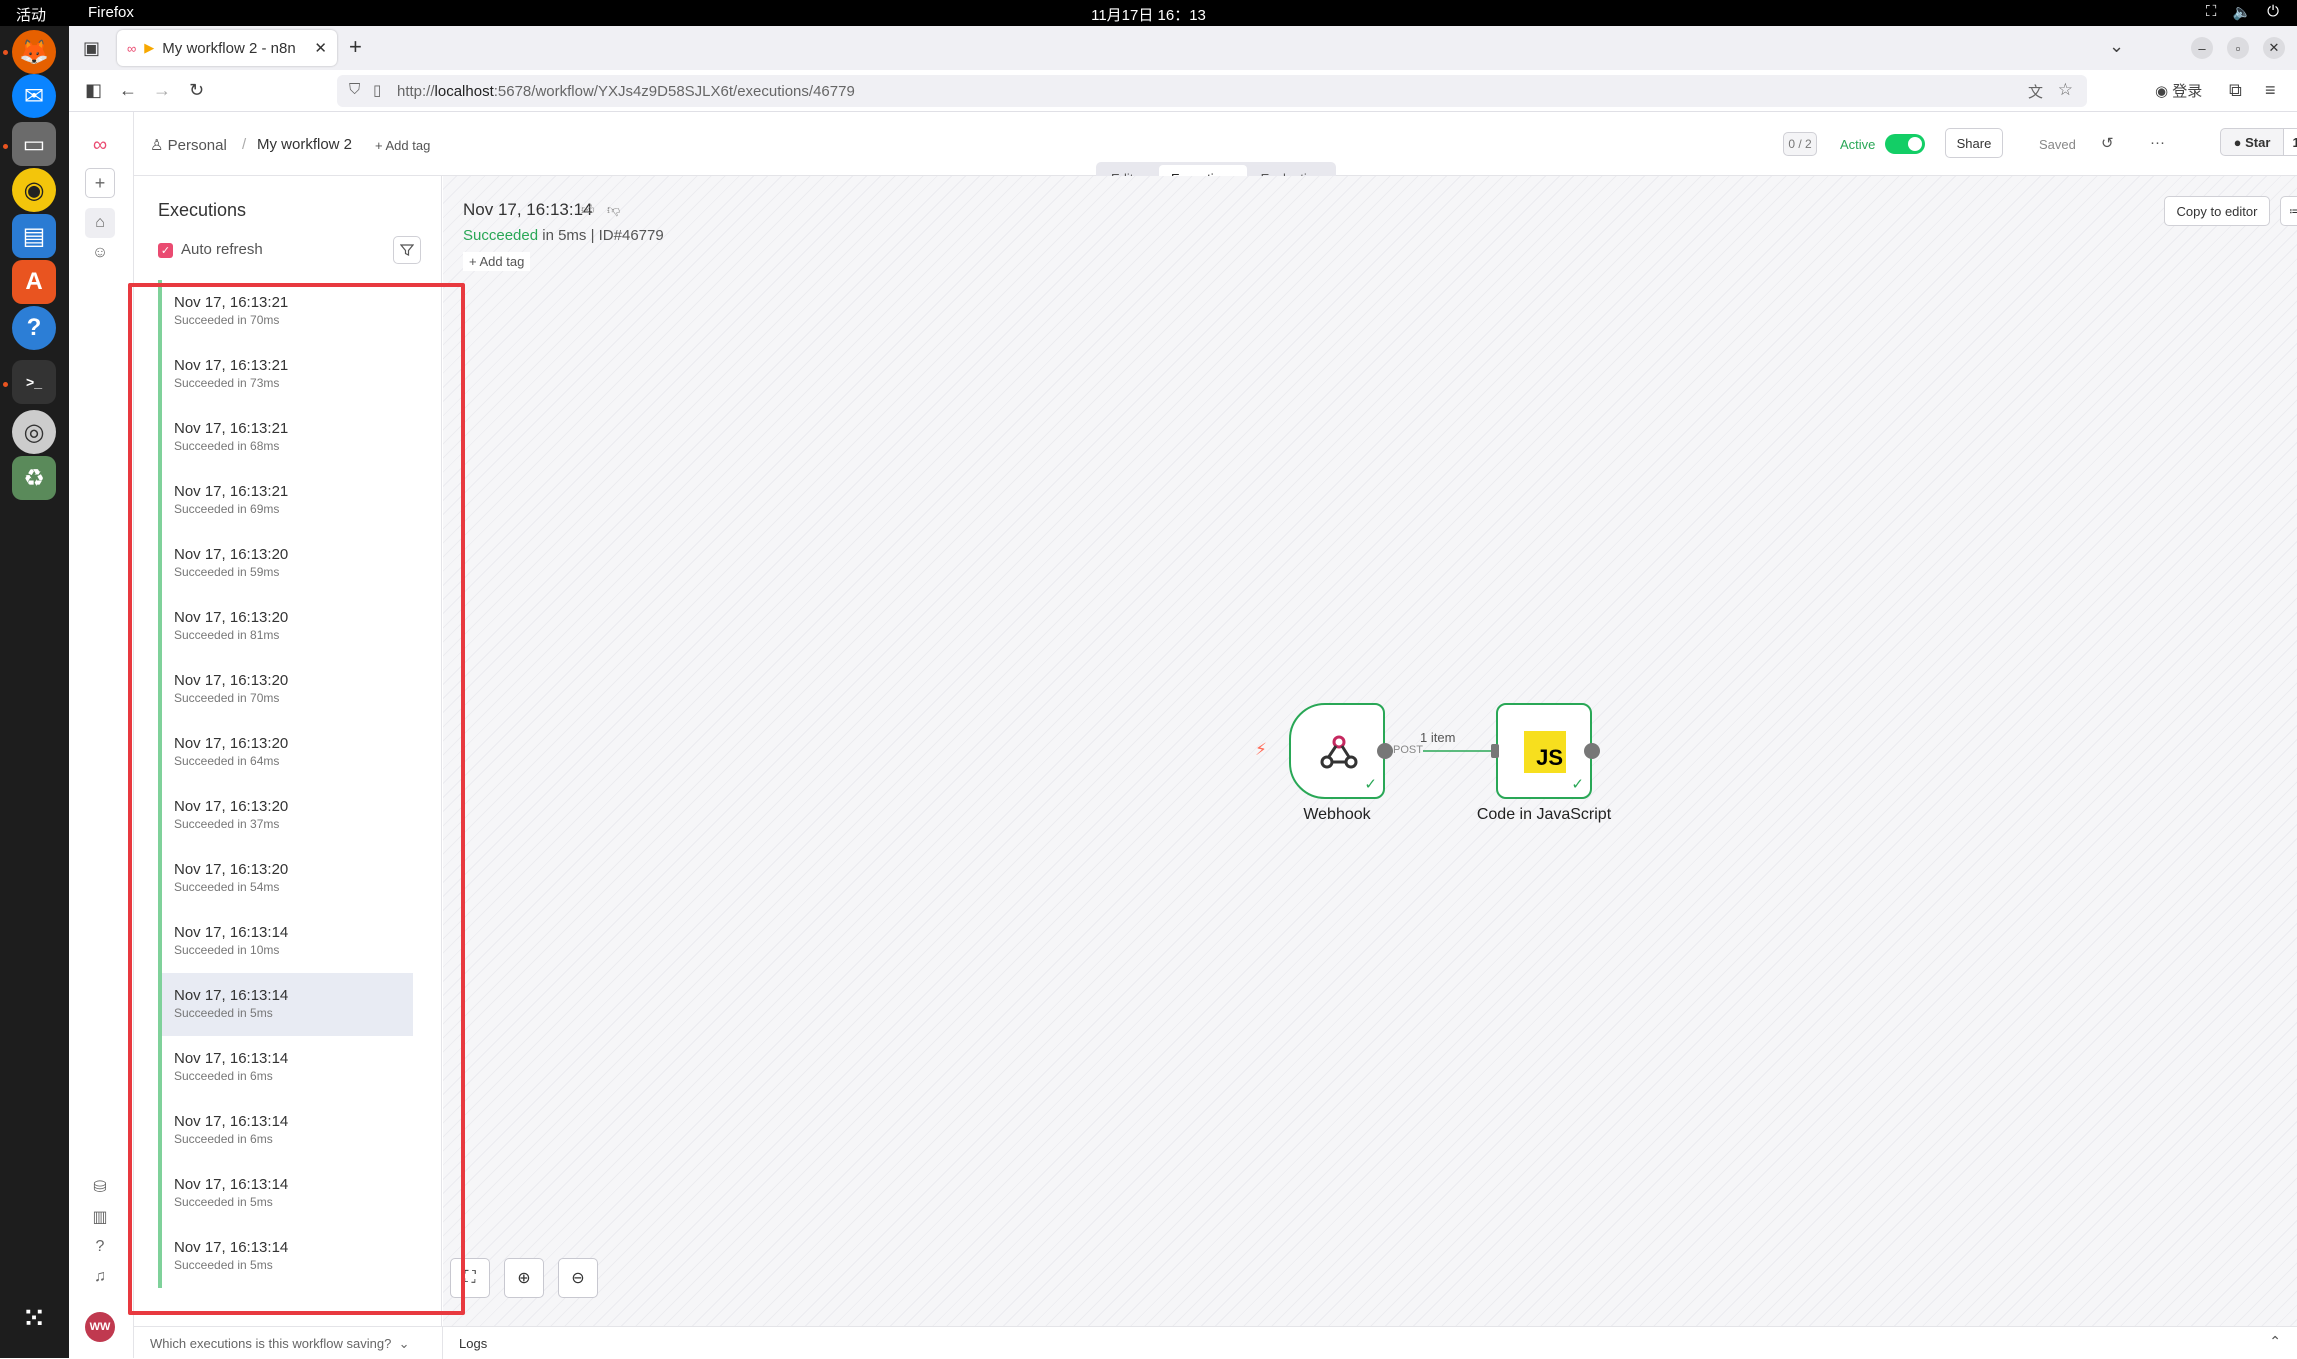  Describe the element at coordinates (355, 47) in the screenshot. I see `new-tab-icon: +` at that location.